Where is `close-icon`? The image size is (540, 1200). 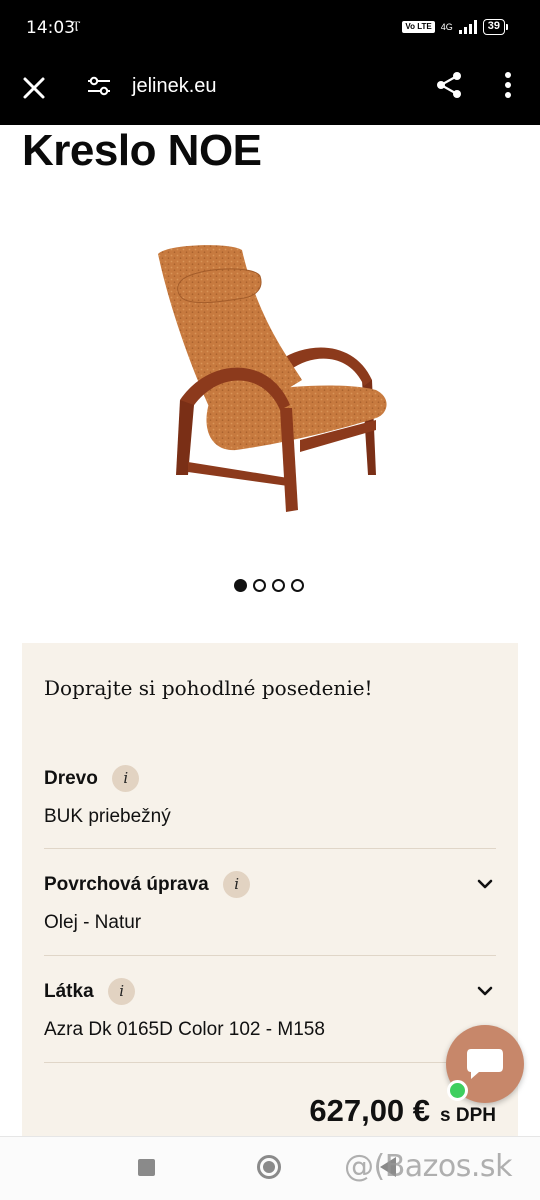 close-icon is located at coordinates (34, 88).